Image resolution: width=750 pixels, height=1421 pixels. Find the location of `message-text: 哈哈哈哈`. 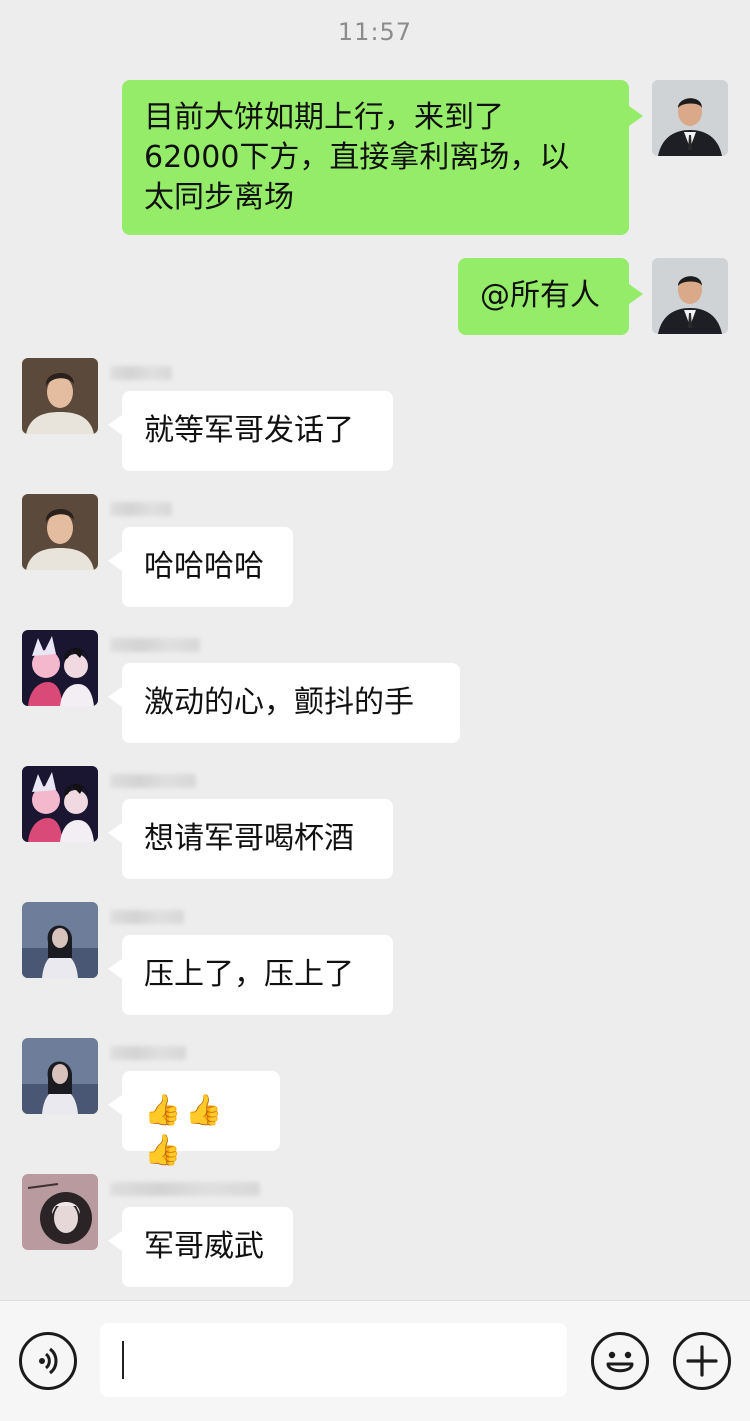

message-text: 哈哈哈哈 is located at coordinates (204, 566).